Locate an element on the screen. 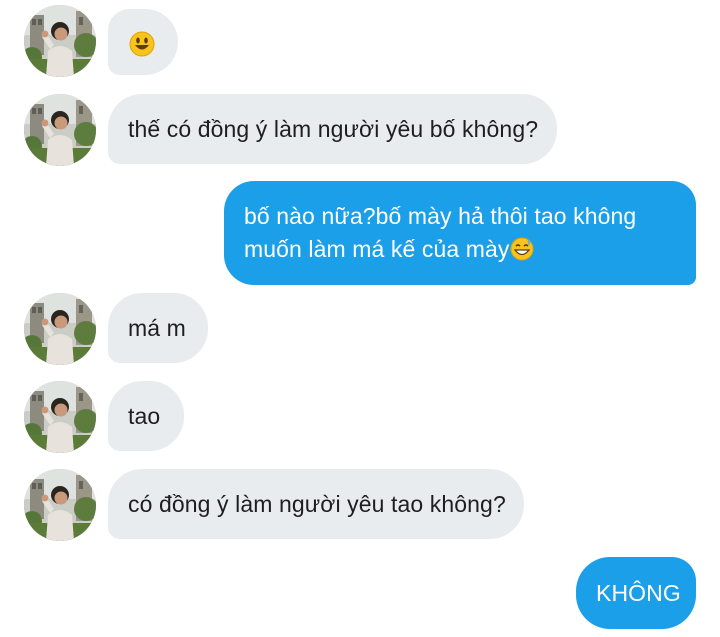  message-row-5: tao is located at coordinates (360, 417).